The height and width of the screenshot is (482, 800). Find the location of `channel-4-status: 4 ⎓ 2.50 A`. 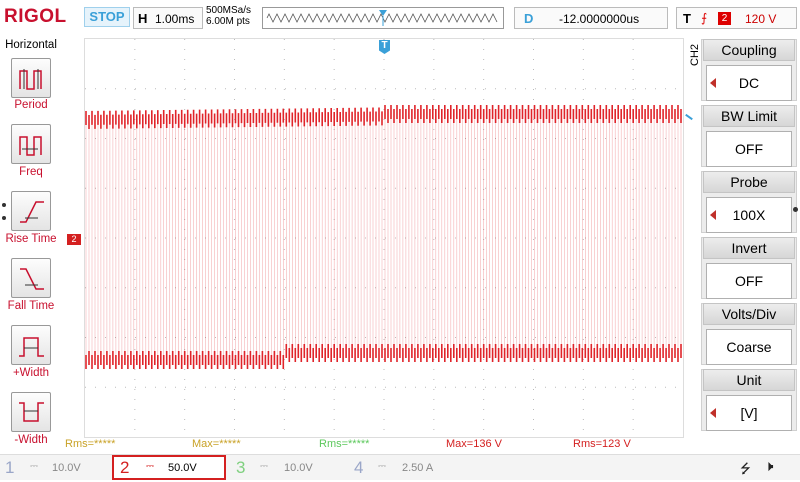

channel-4-status: 4 ⎓ 2.50 A is located at coordinates (405, 467).